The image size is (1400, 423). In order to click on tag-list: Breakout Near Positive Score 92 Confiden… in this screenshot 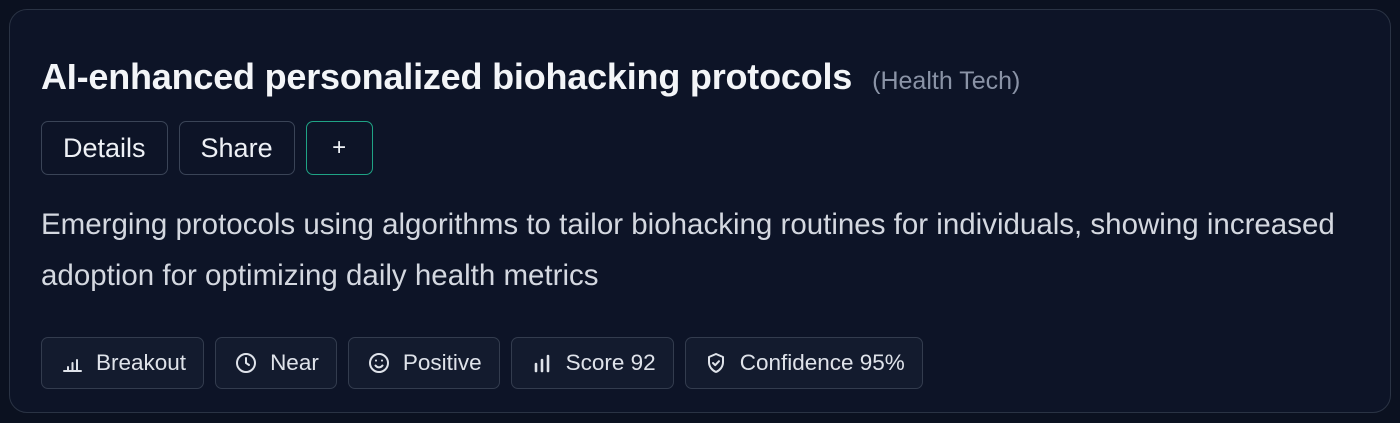, I will do `click(482, 363)`.